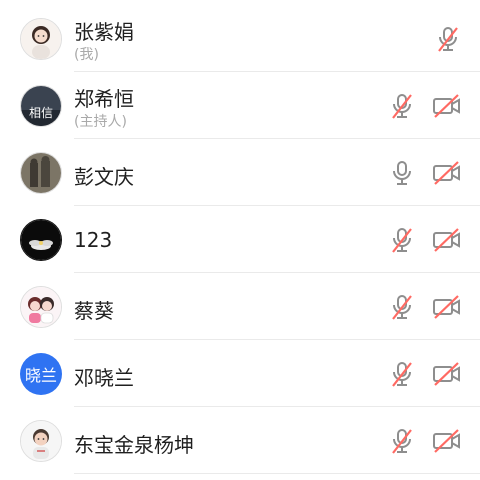 This screenshot has height=480, width=480. I want to click on participant-row: 123, so click(240, 240).